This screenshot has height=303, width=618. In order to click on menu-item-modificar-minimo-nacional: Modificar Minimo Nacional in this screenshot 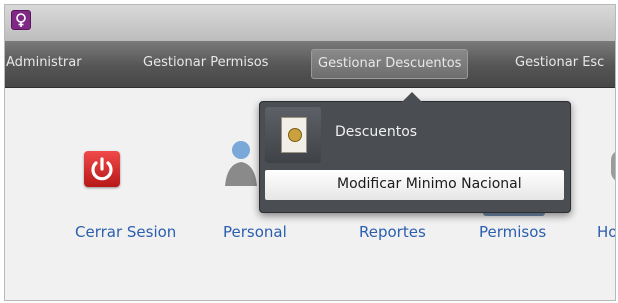, I will do `click(414, 185)`.